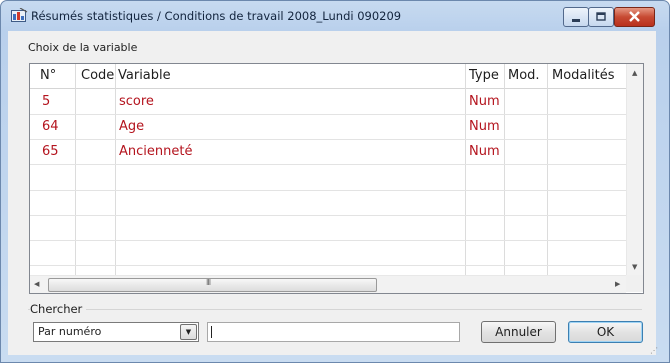  What do you see at coordinates (132, 126) in the screenshot?
I see `row-variable: Age` at bounding box center [132, 126].